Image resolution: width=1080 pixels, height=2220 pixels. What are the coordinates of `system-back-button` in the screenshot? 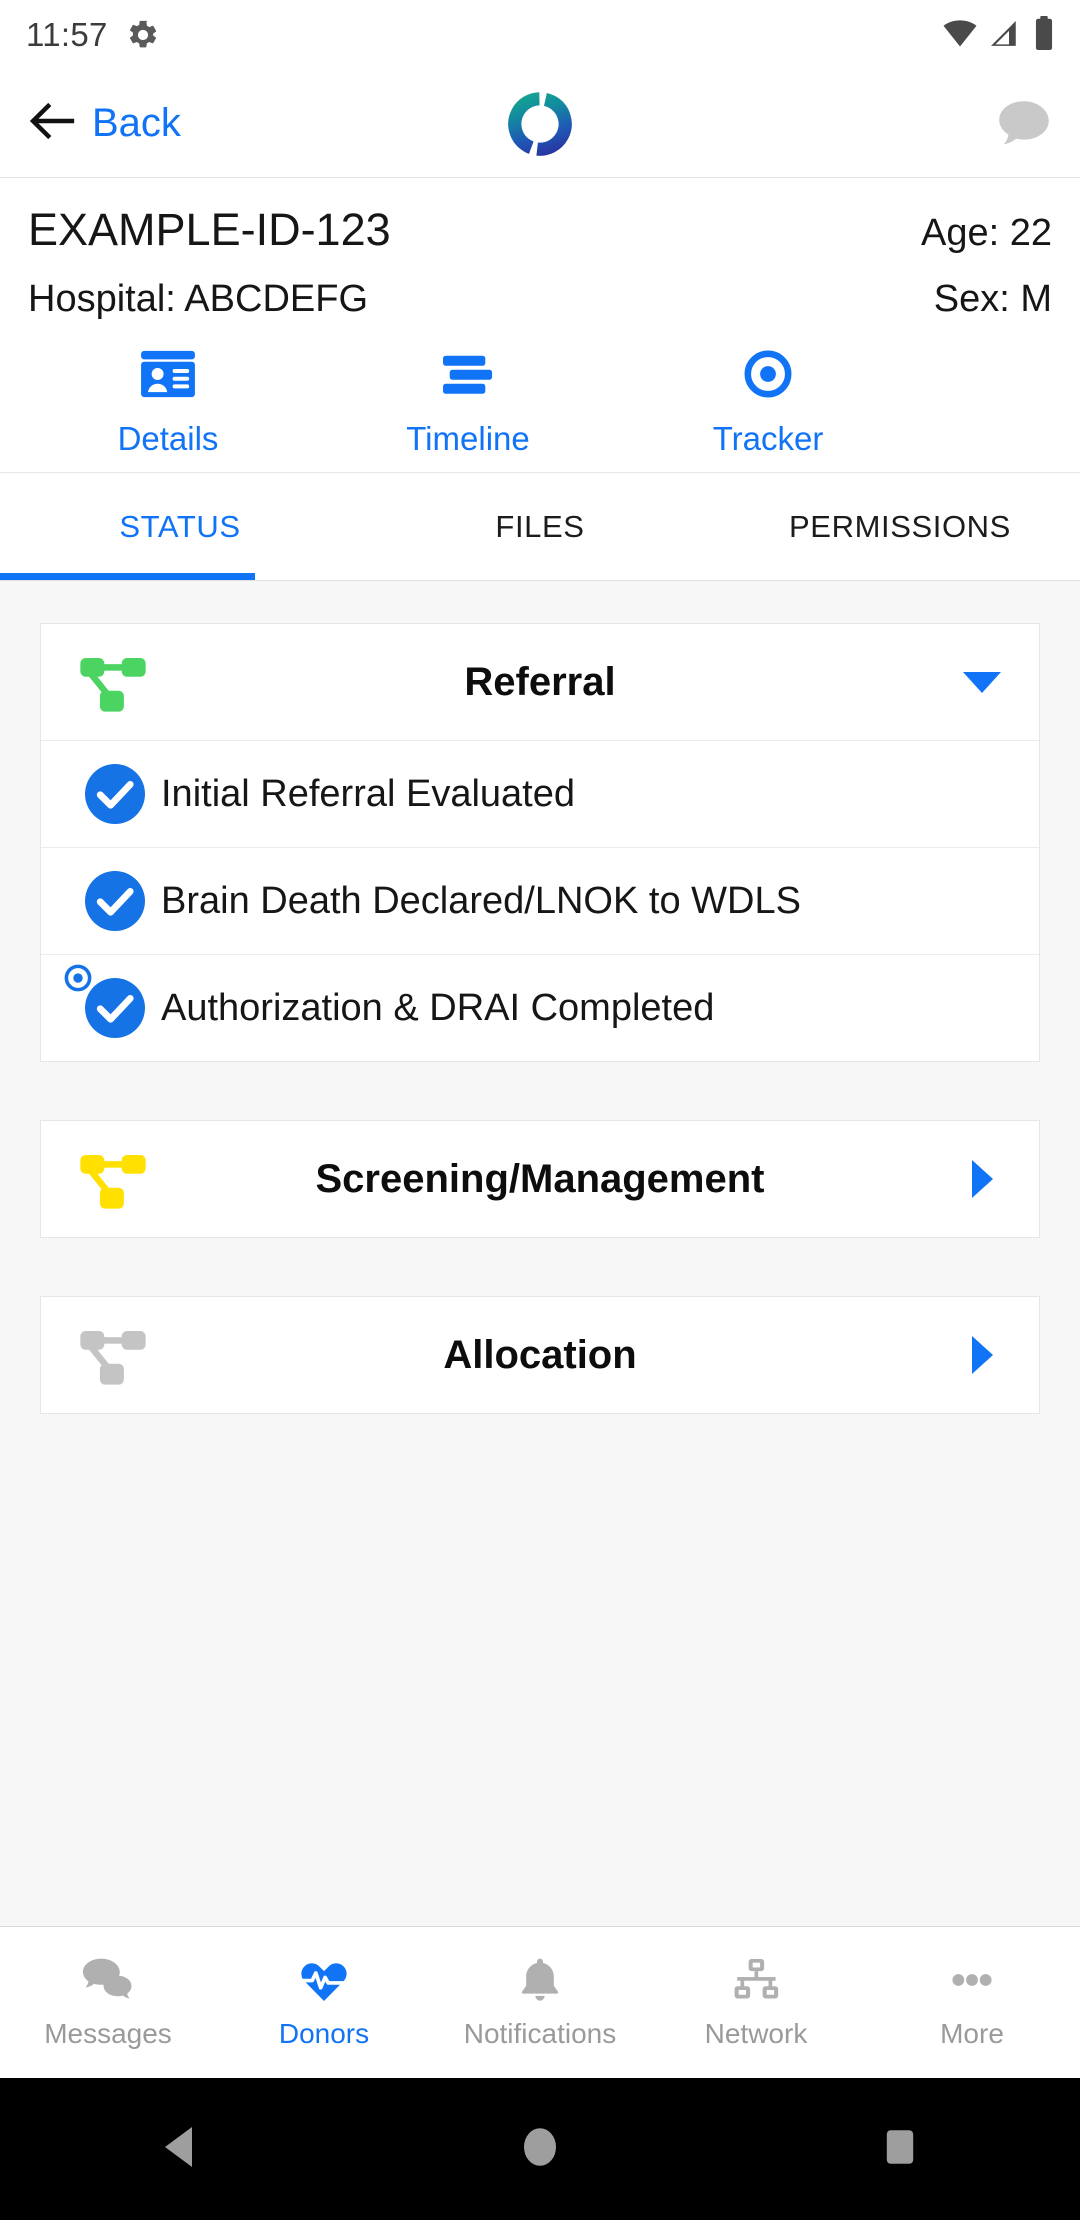 It's located at (180, 2149).